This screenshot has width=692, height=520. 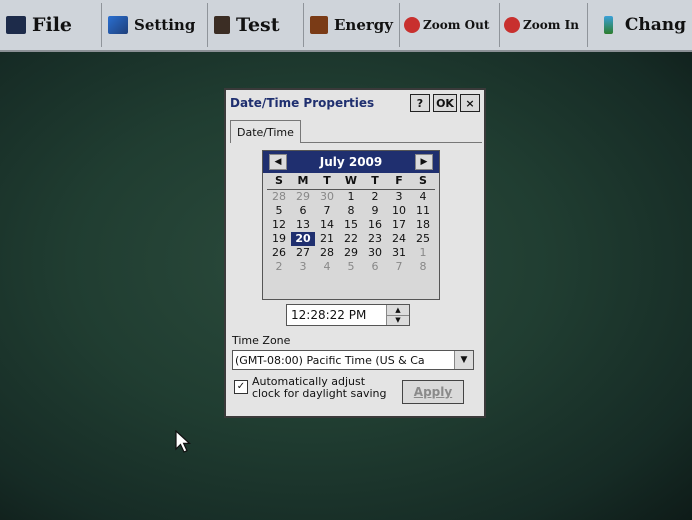 I want to click on mouse-pointer-icon, so click(x=183, y=441).